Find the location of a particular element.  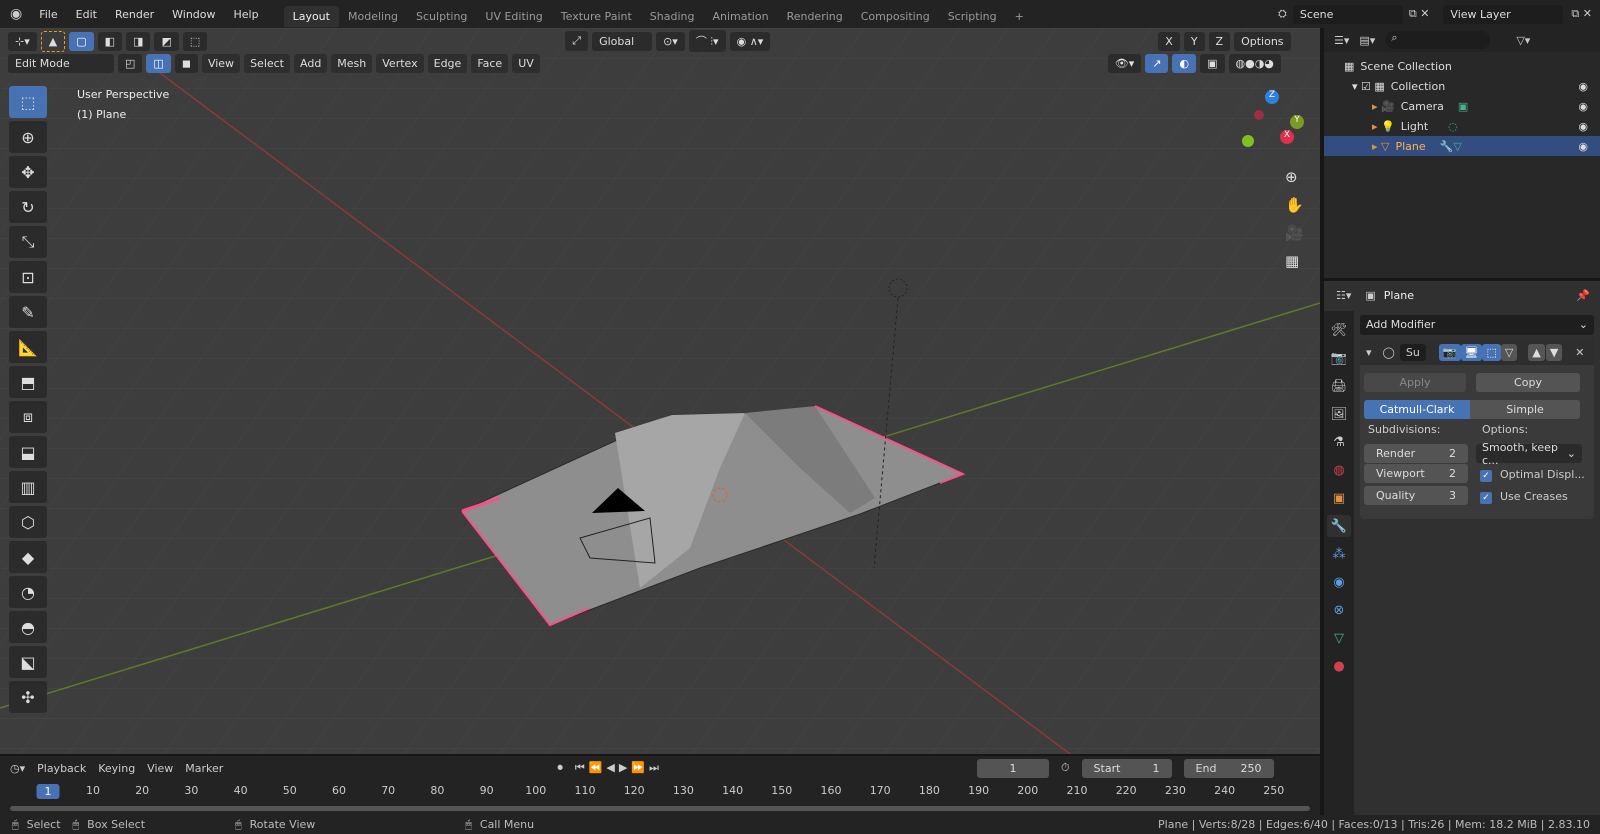

timeline-scrollbar is located at coordinates (660, 808).